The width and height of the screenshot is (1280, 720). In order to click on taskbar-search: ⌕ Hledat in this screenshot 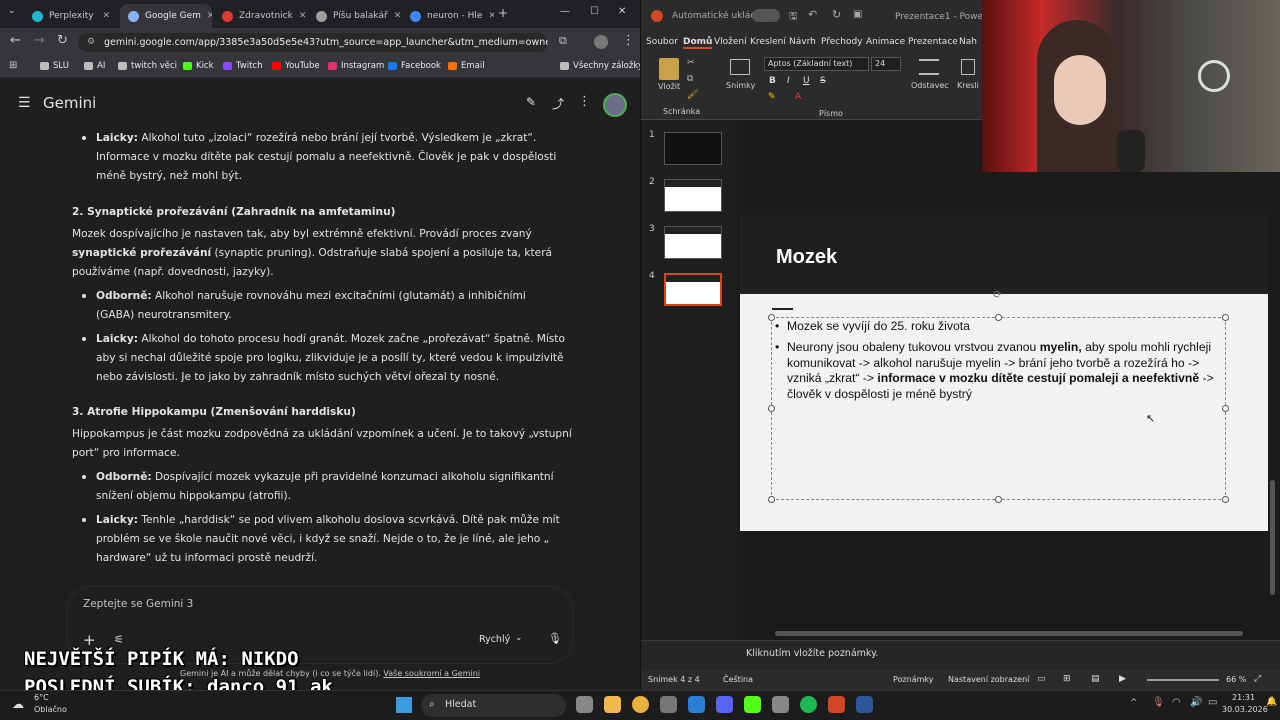, I will do `click(493, 705)`.